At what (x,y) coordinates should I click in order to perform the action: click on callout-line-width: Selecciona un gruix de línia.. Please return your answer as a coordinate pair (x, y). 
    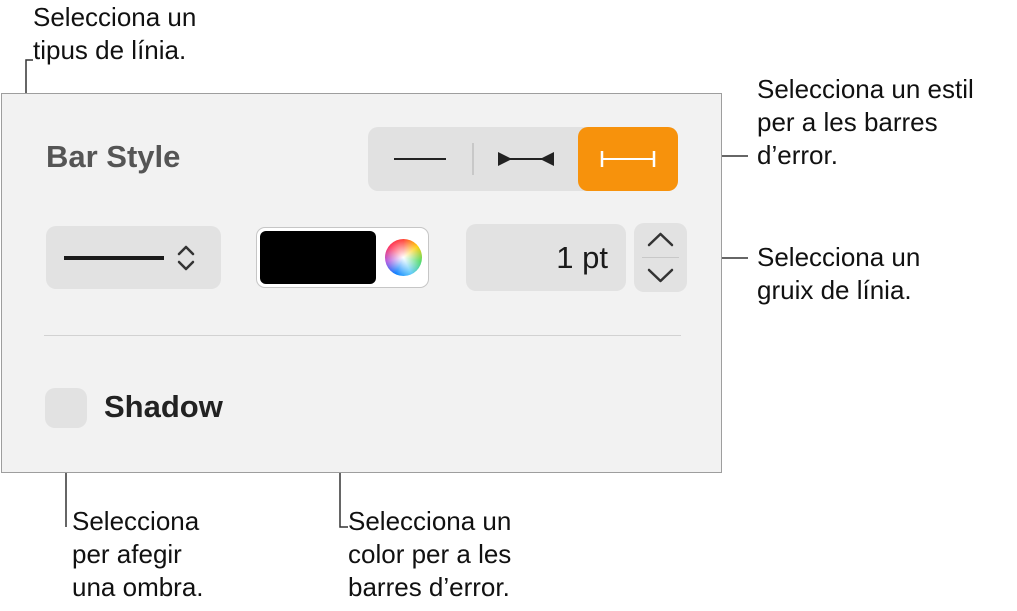
    Looking at the image, I should click on (838, 274).